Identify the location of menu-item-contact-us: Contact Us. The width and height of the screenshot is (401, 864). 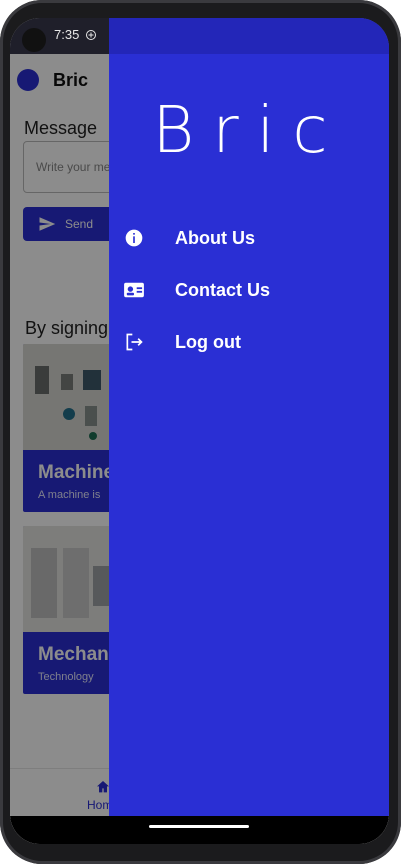
(249, 290).